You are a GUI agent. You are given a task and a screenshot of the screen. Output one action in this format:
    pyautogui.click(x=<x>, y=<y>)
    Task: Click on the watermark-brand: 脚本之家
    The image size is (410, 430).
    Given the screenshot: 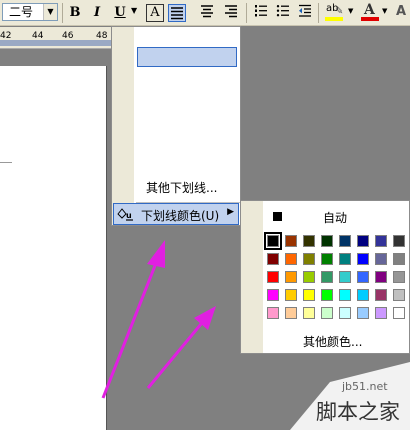 What is the action you would take?
    pyautogui.click(x=358, y=412)
    